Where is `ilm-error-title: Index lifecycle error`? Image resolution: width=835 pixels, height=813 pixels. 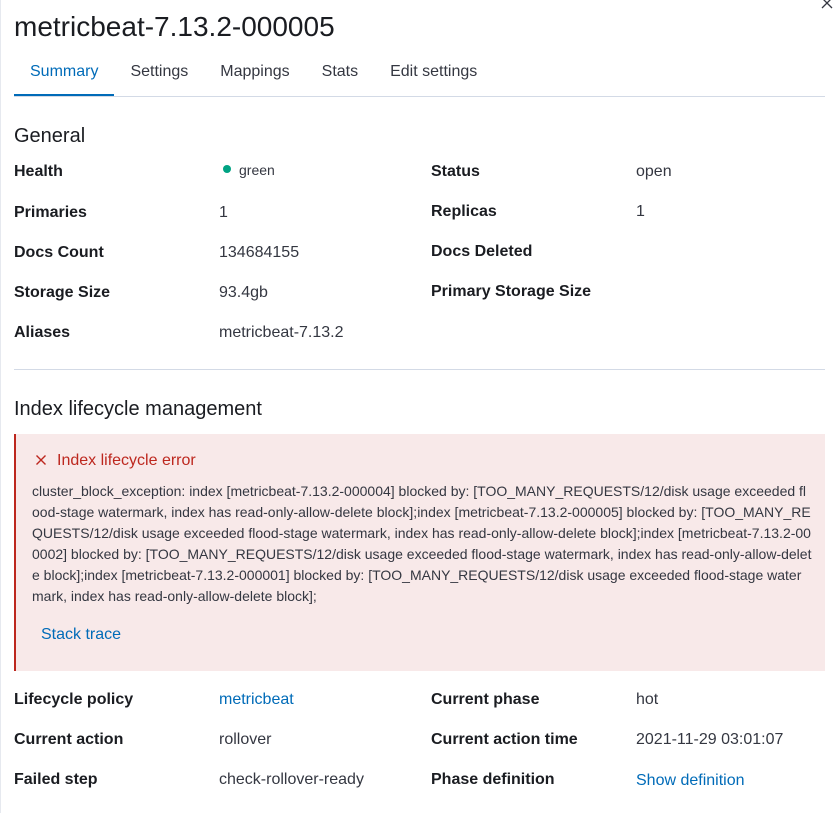 ilm-error-title: Index lifecycle error is located at coordinates (114, 461).